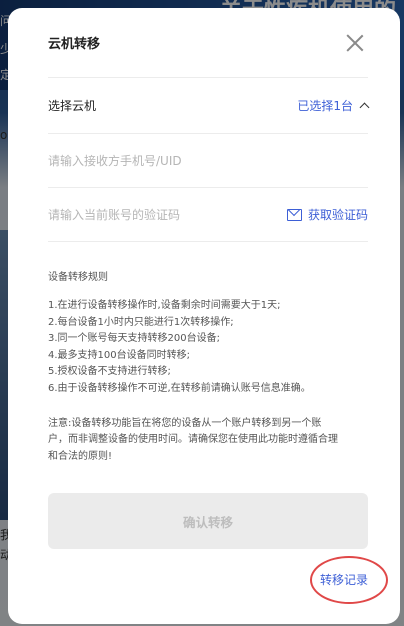  Describe the element at coordinates (208, 521) in the screenshot. I see `confirm-transfer-button: 确认转移` at that location.